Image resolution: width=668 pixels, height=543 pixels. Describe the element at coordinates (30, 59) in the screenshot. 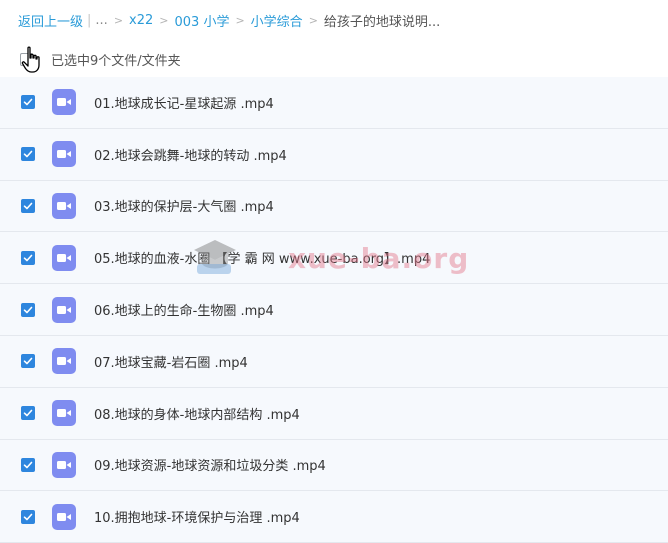

I see `hand-cursor-icon` at that location.